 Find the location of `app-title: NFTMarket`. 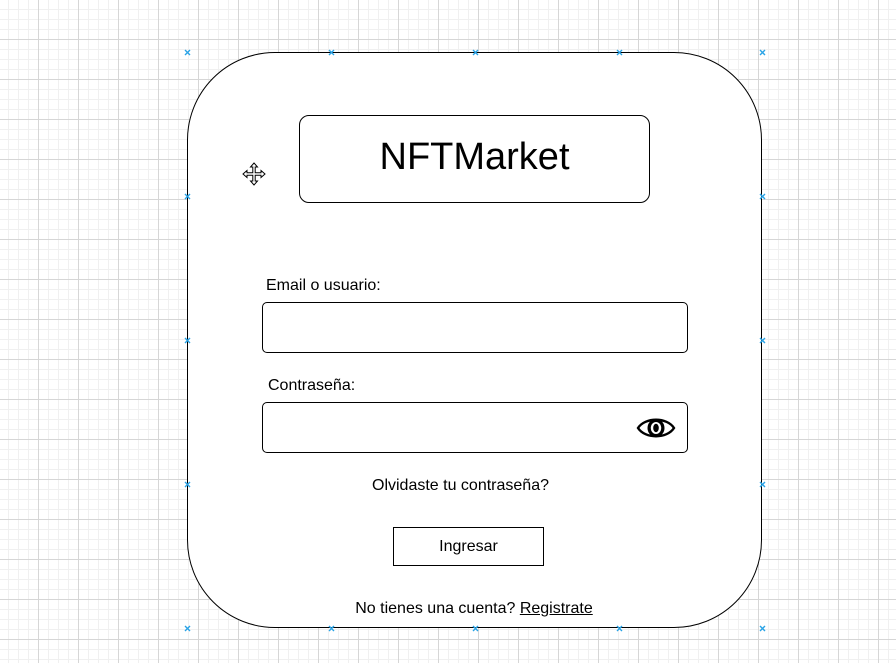

app-title: NFTMarket is located at coordinates (474, 156).